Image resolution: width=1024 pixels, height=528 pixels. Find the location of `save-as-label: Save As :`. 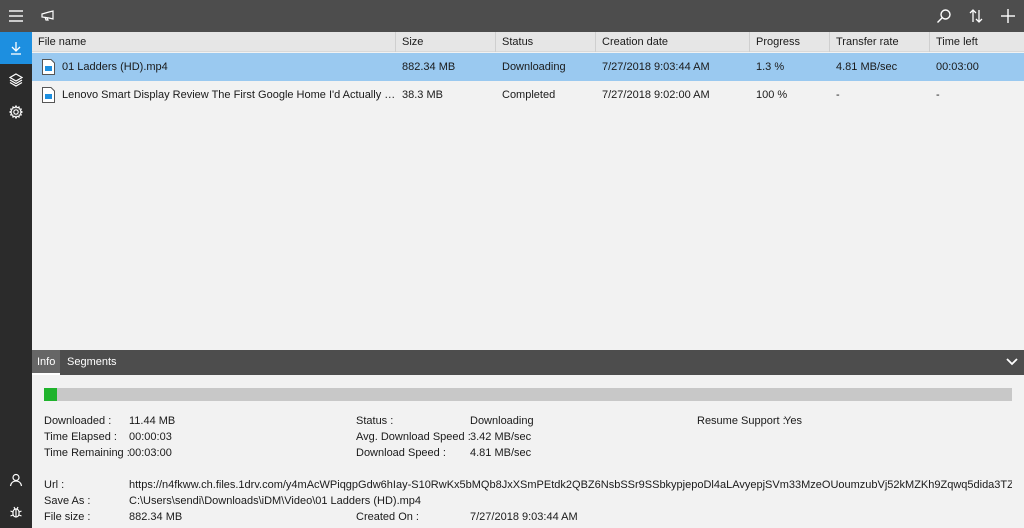

save-as-label: Save As : is located at coordinates (67, 501).